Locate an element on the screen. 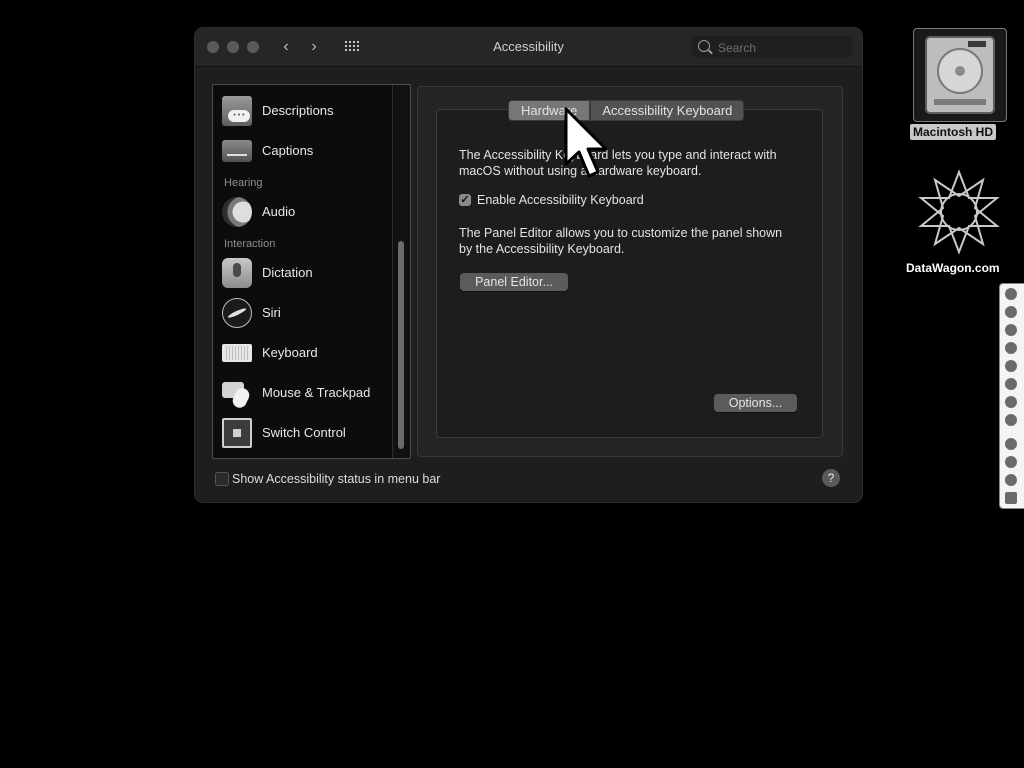 The height and width of the screenshot is (768, 1024). sidebar-item-label: Switch Control is located at coordinates (304, 432).